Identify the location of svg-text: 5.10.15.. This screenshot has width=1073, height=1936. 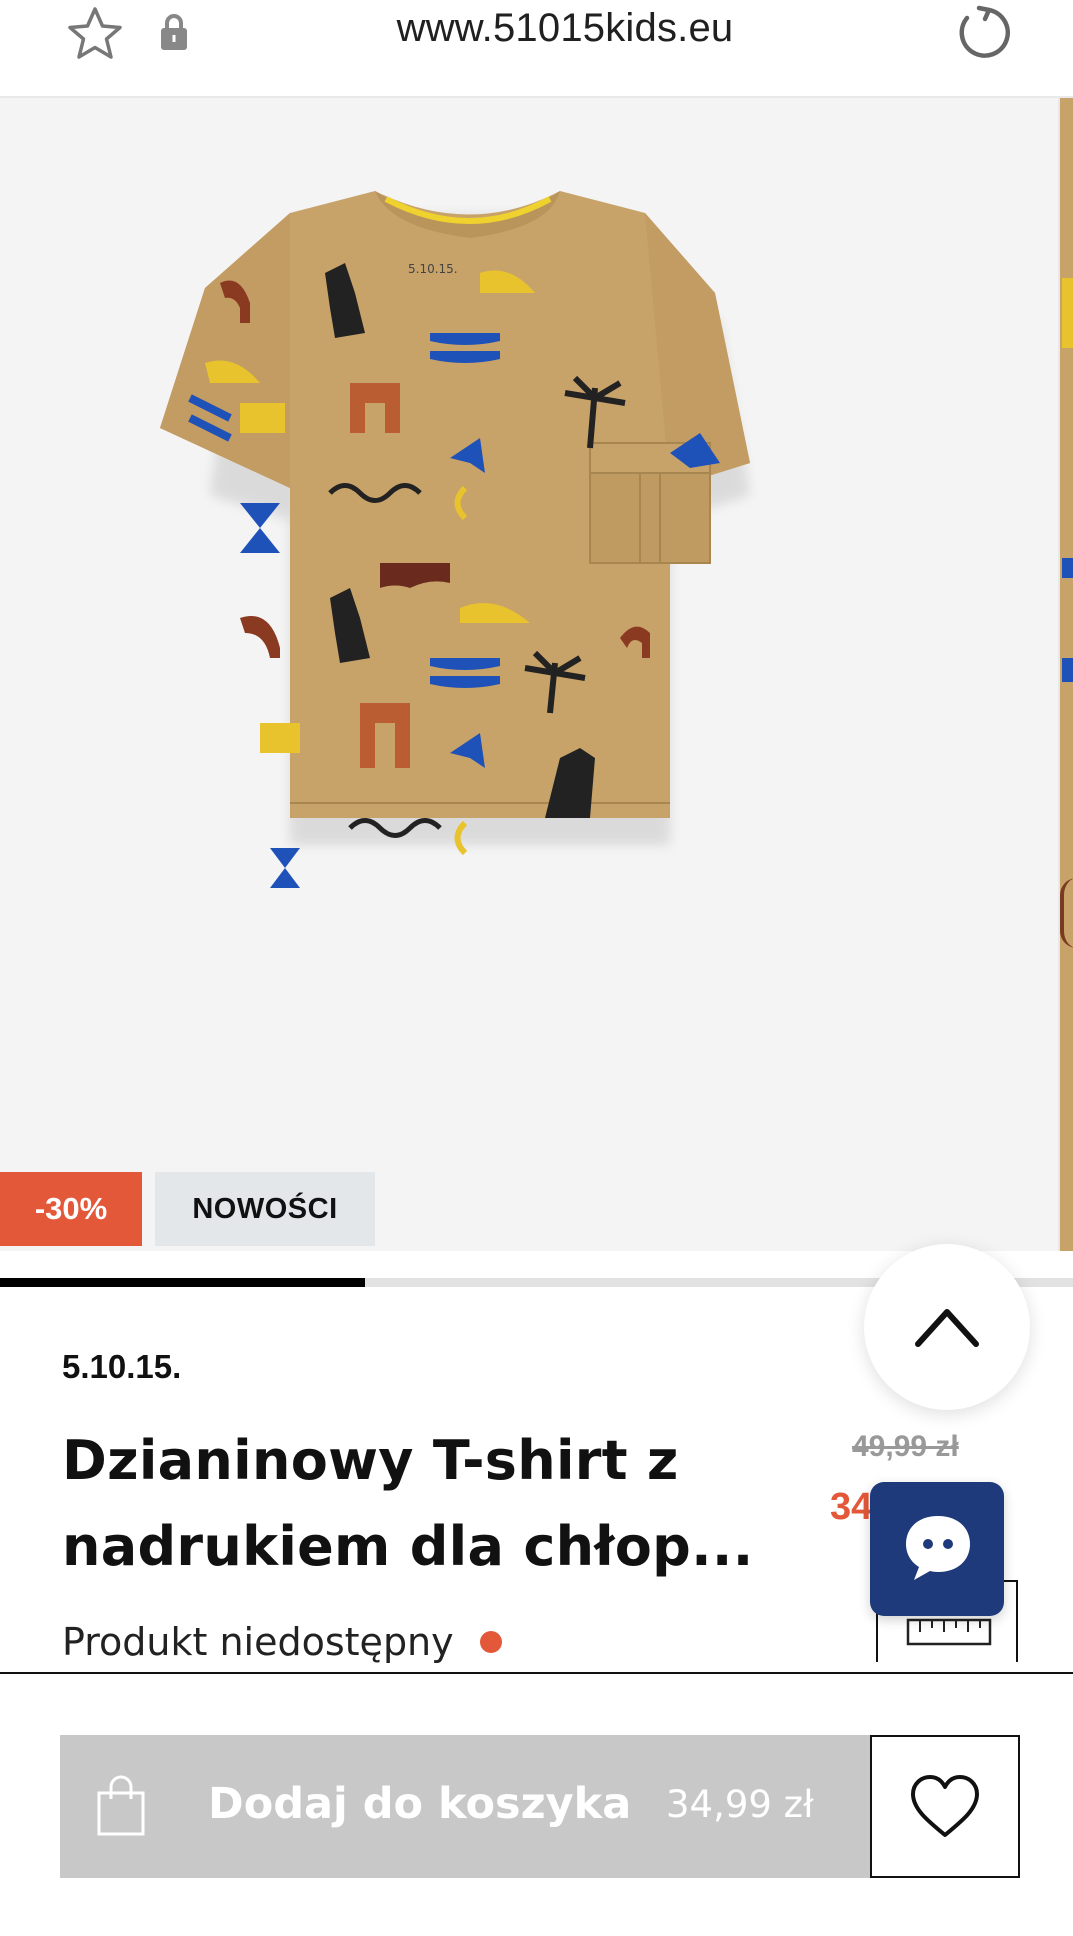
(433, 269).